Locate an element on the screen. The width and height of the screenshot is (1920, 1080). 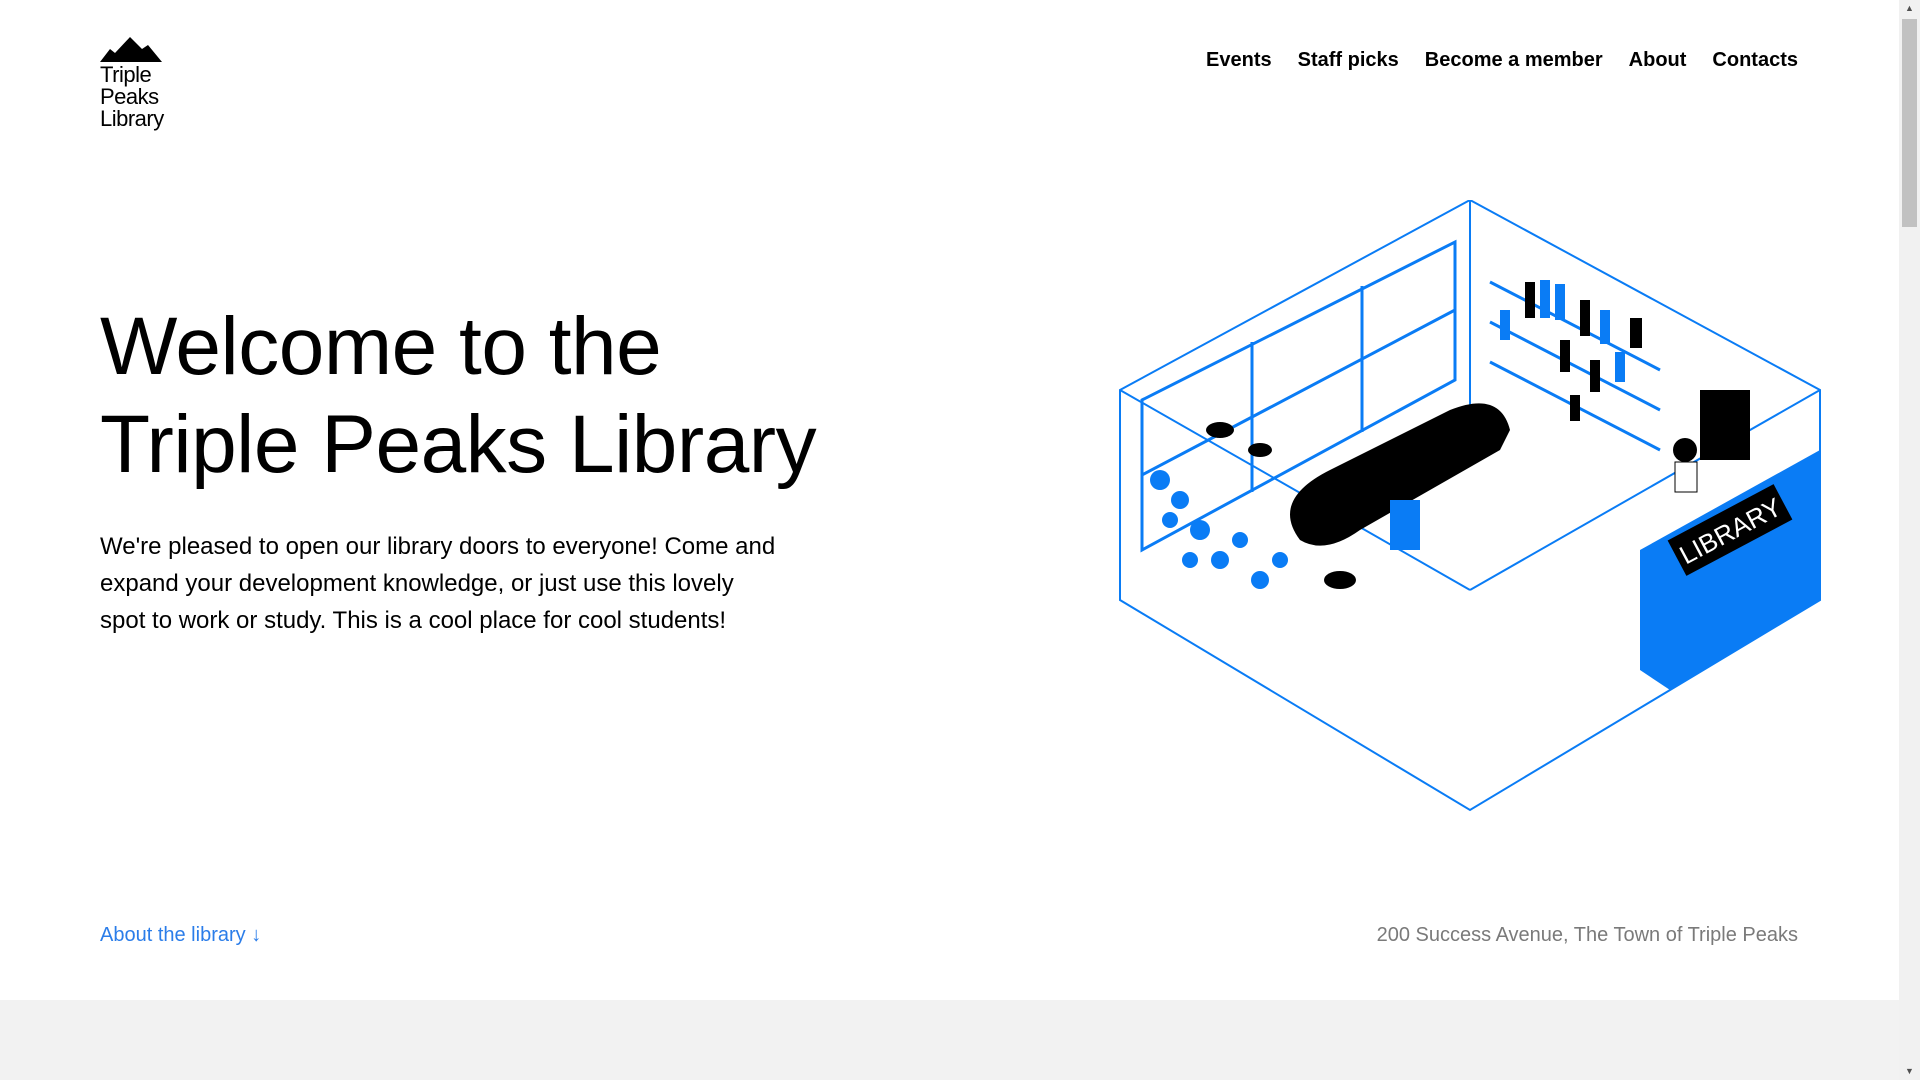
logo-line-2: Peaks is located at coordinates (129, 96).